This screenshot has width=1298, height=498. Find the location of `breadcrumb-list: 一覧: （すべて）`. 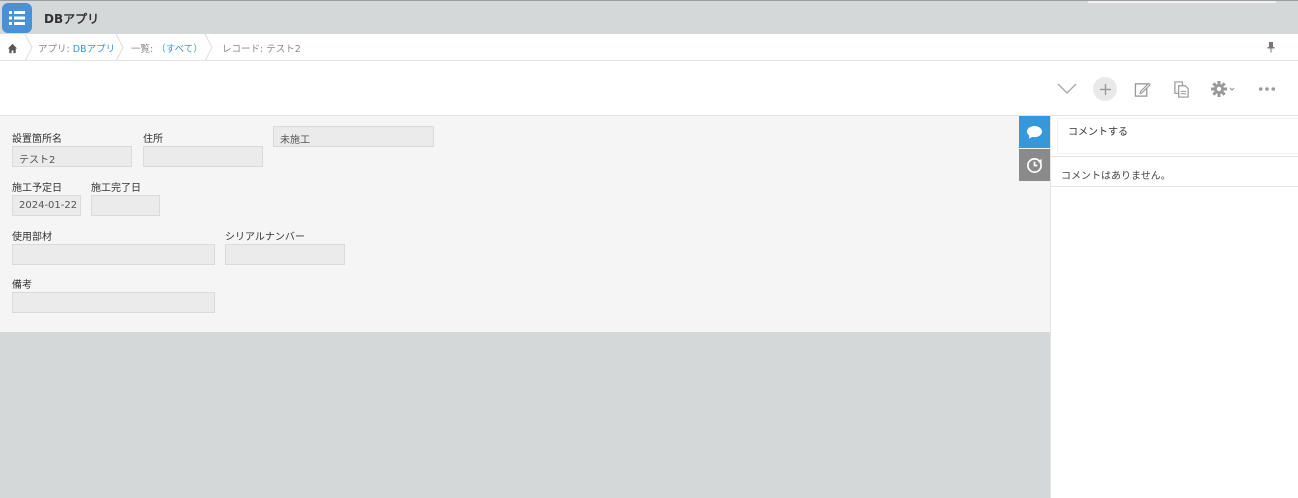

breadcrumb-list: 一覧: （すべて） is located at coordinates (167, 48).